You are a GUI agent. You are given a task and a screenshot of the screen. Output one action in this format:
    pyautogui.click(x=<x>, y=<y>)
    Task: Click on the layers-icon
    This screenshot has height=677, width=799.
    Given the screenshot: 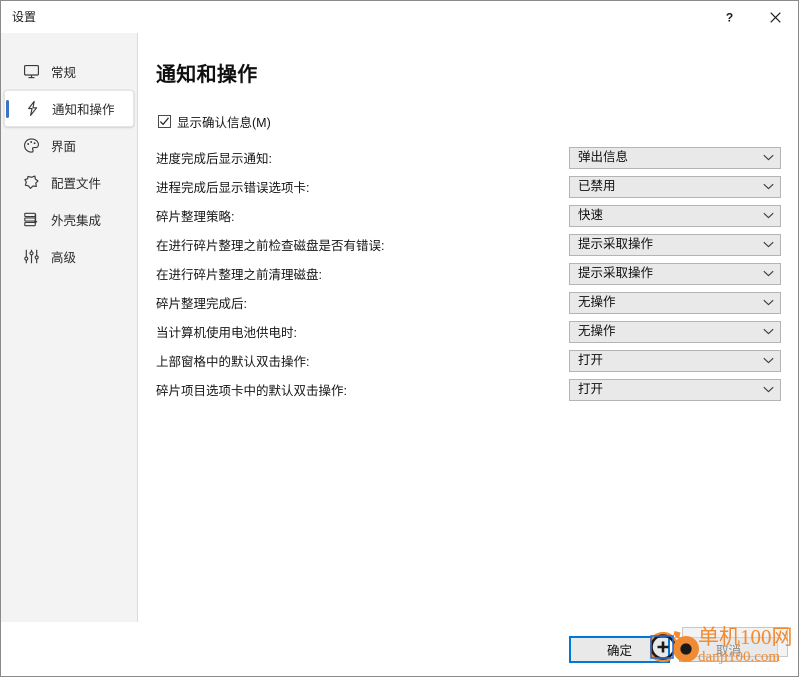 What is the action you would take?
    pyautogui.click(x=31, y=219)
    